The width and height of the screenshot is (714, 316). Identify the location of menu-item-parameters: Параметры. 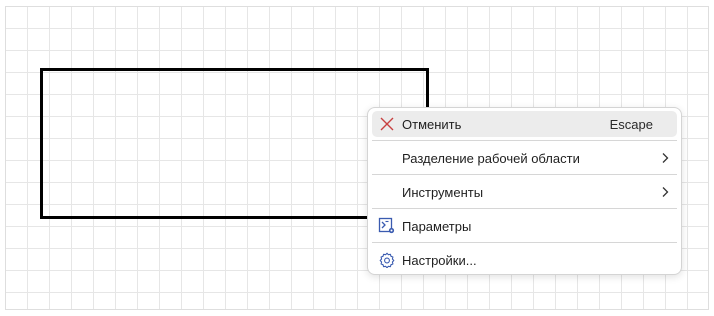
(524, 226).